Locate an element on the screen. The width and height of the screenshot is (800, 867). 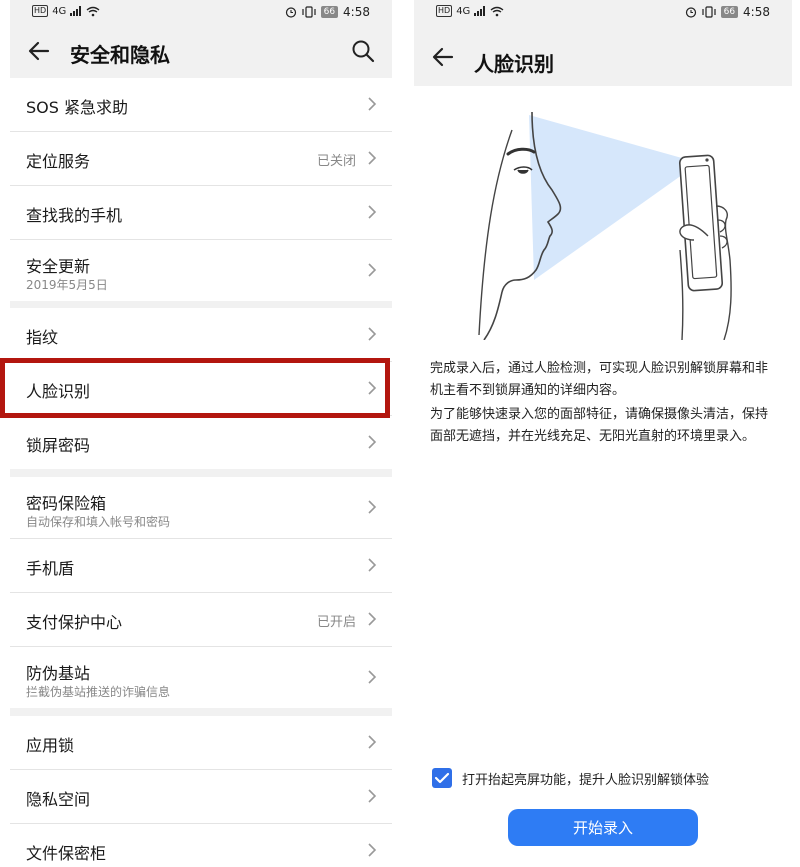
row-value: 已开启 is located at coordinates (336, 622).